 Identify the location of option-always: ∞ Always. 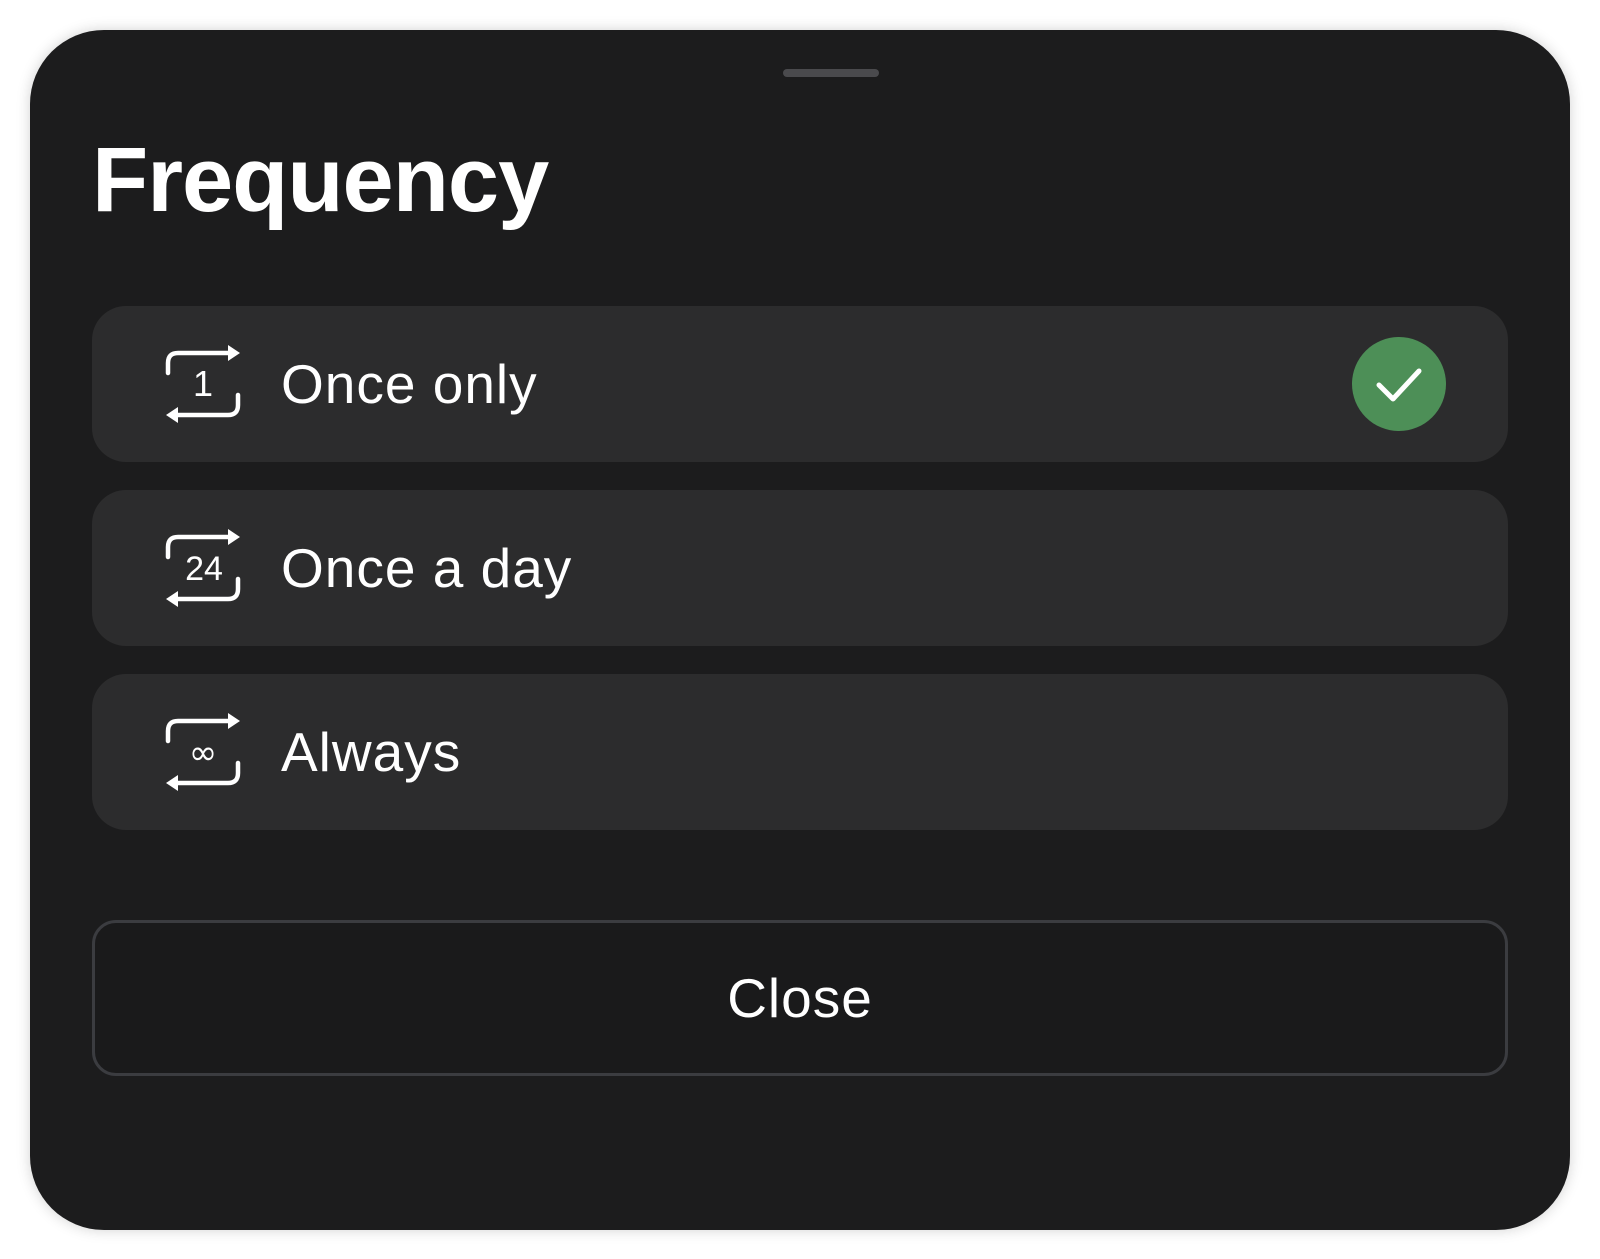
(800, 752).